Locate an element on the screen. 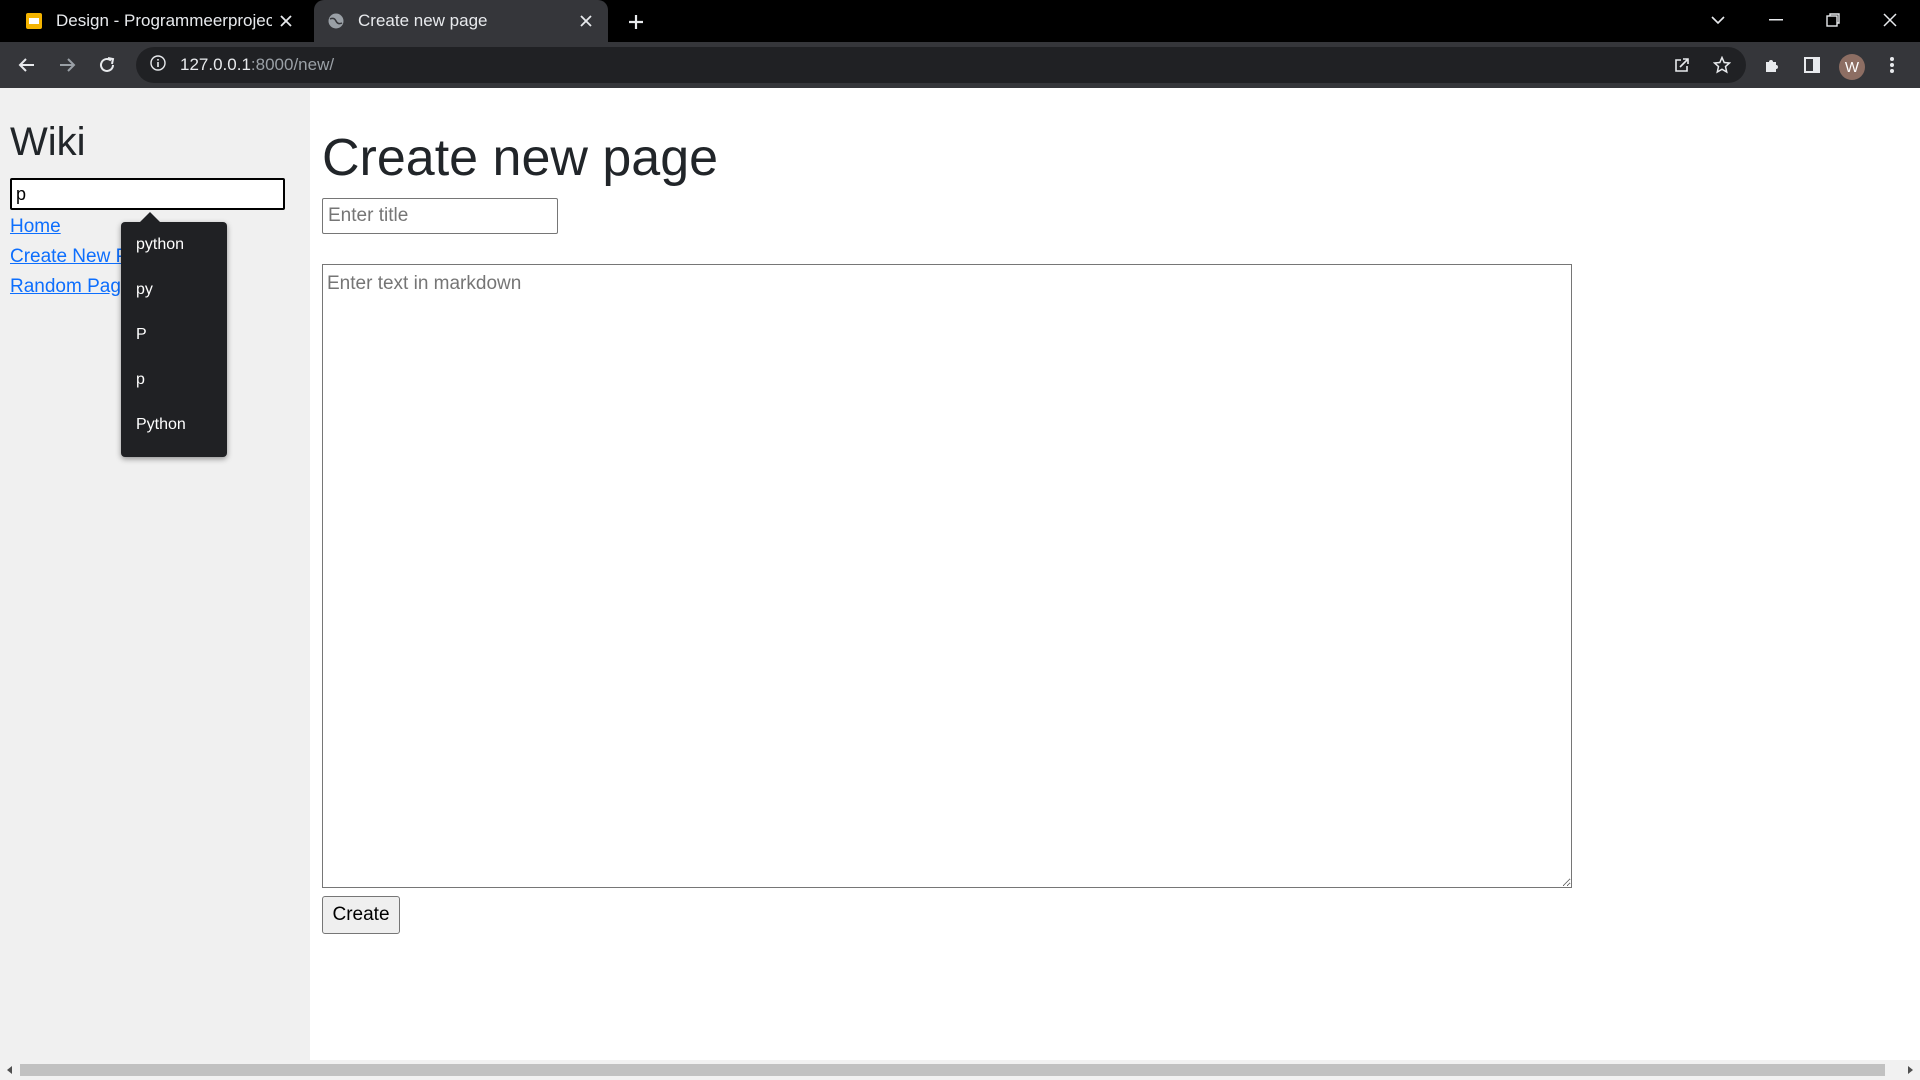  google-slides-icon is located at coordinates (34, 21).